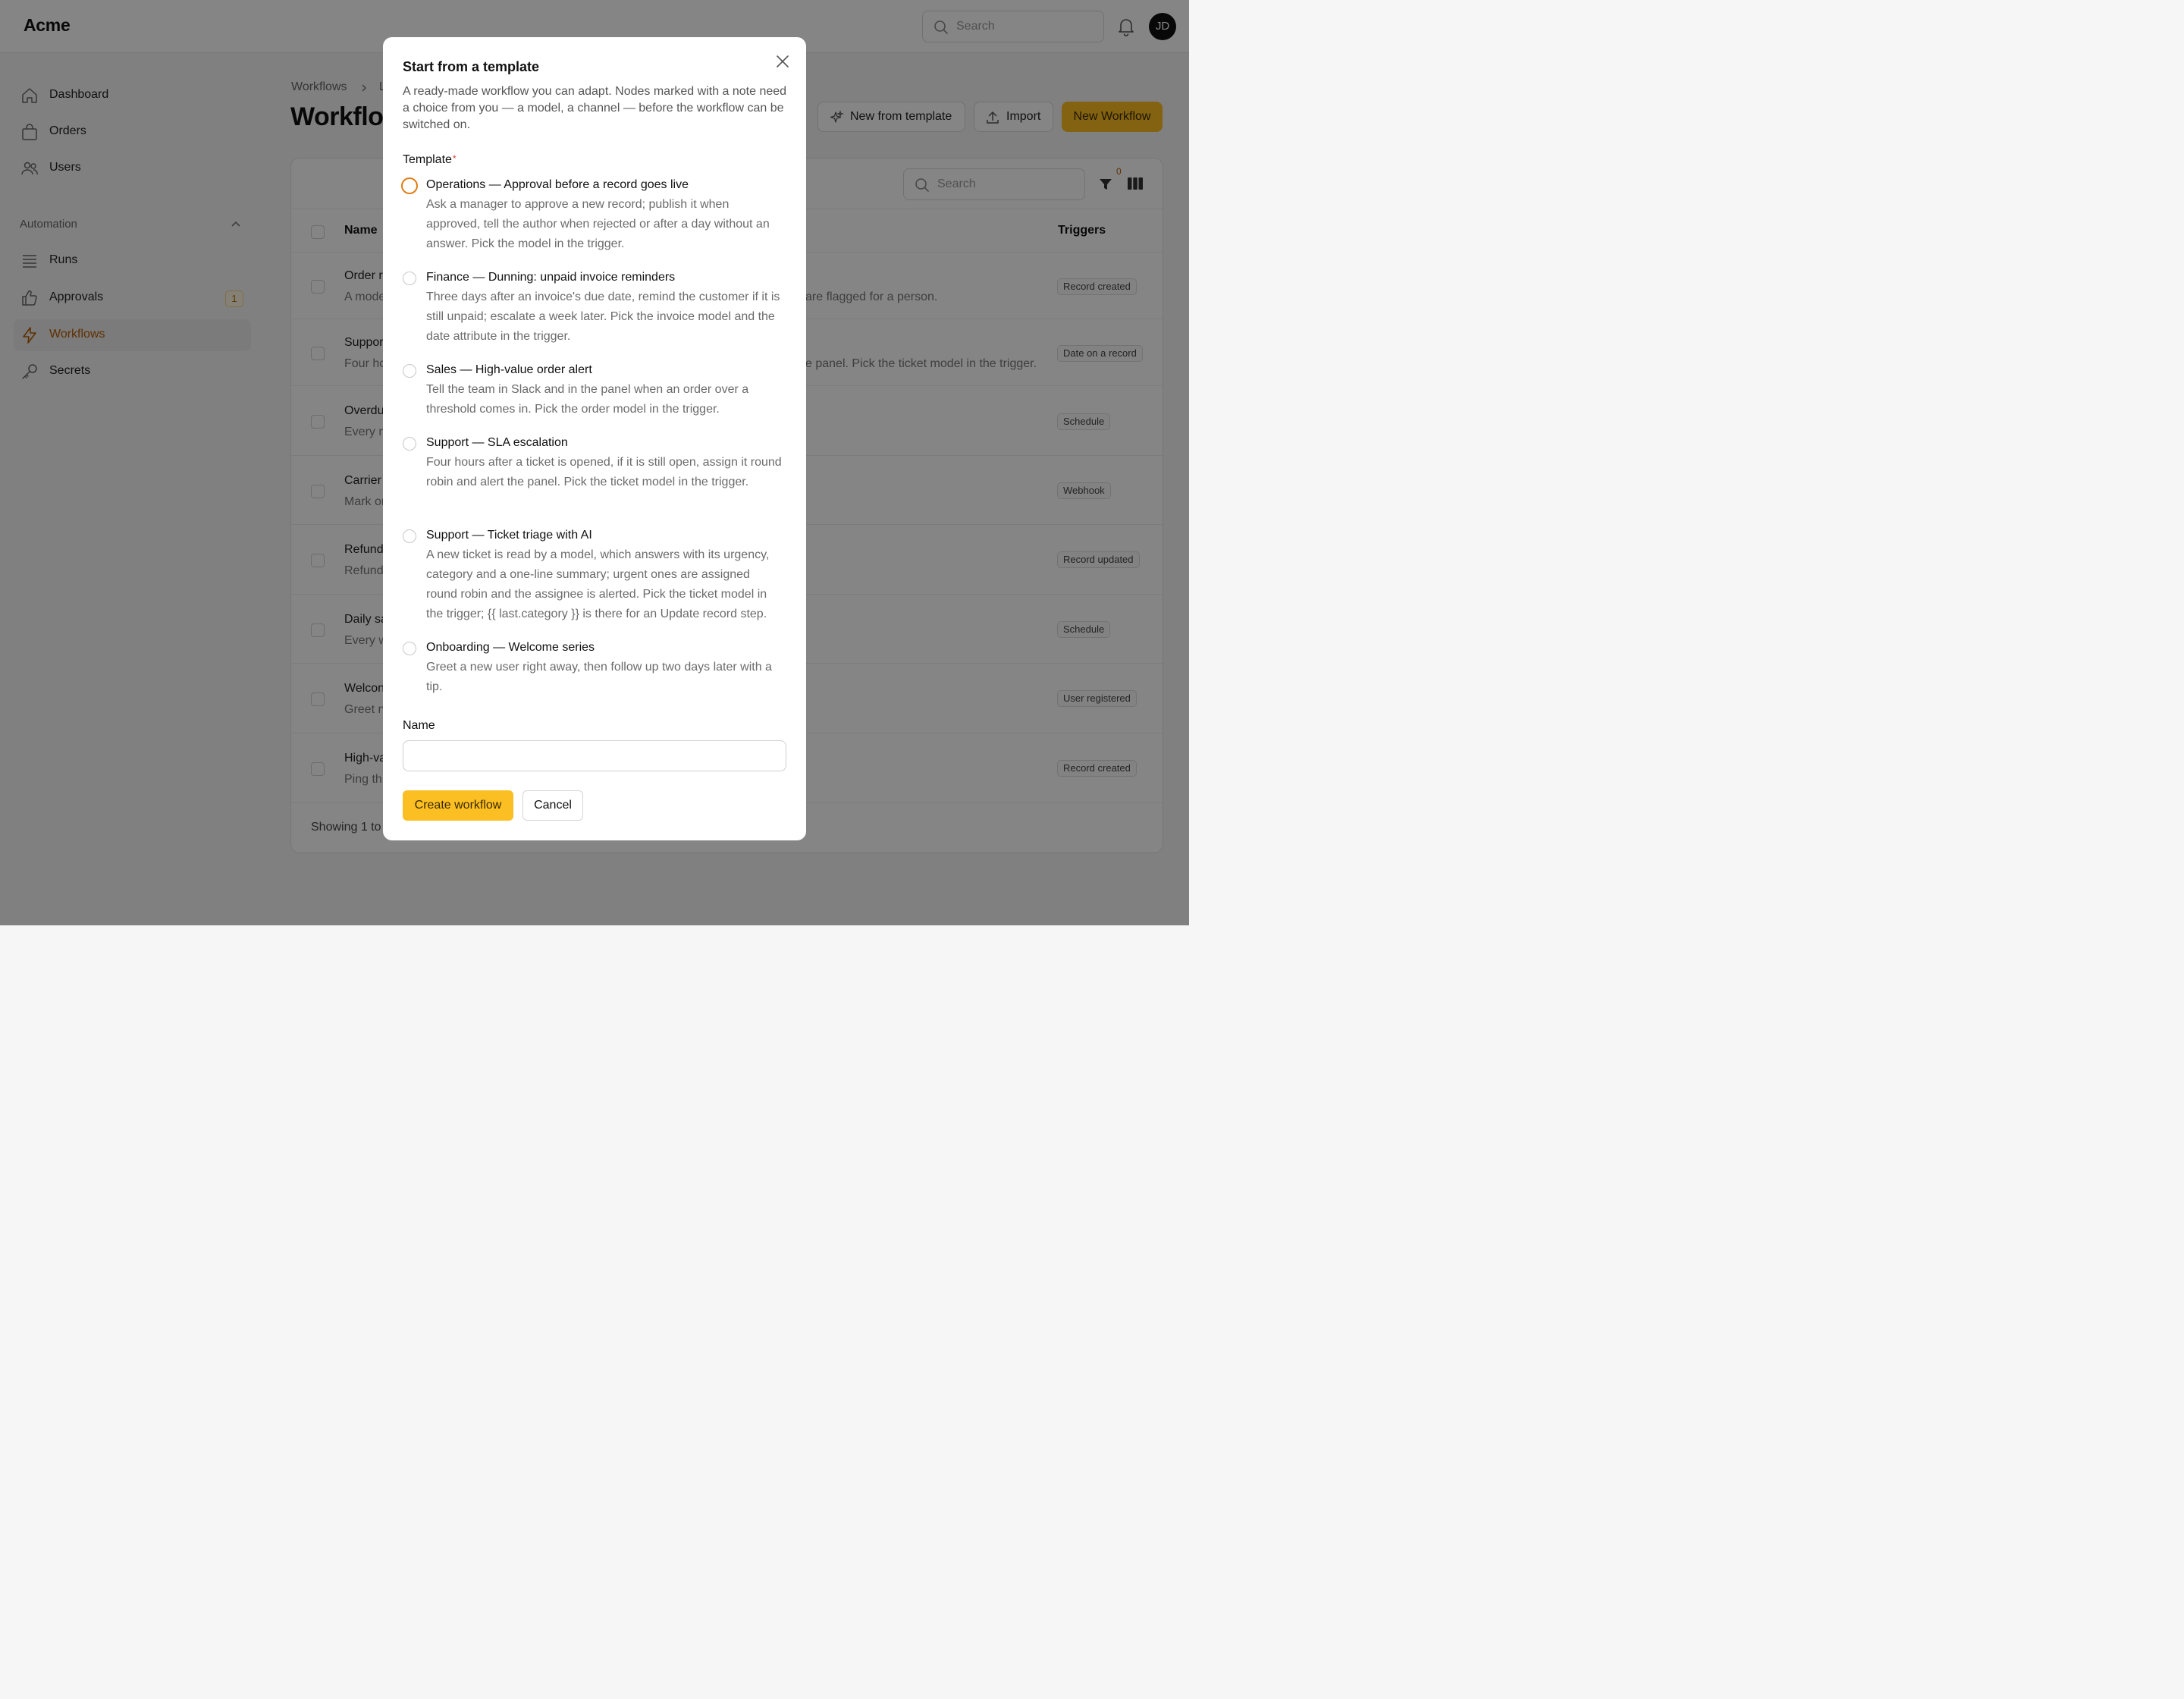  What do you see at coordinates (783, 61) in the screenshot?
I see `close-icon` at bounding box center [783, 61].